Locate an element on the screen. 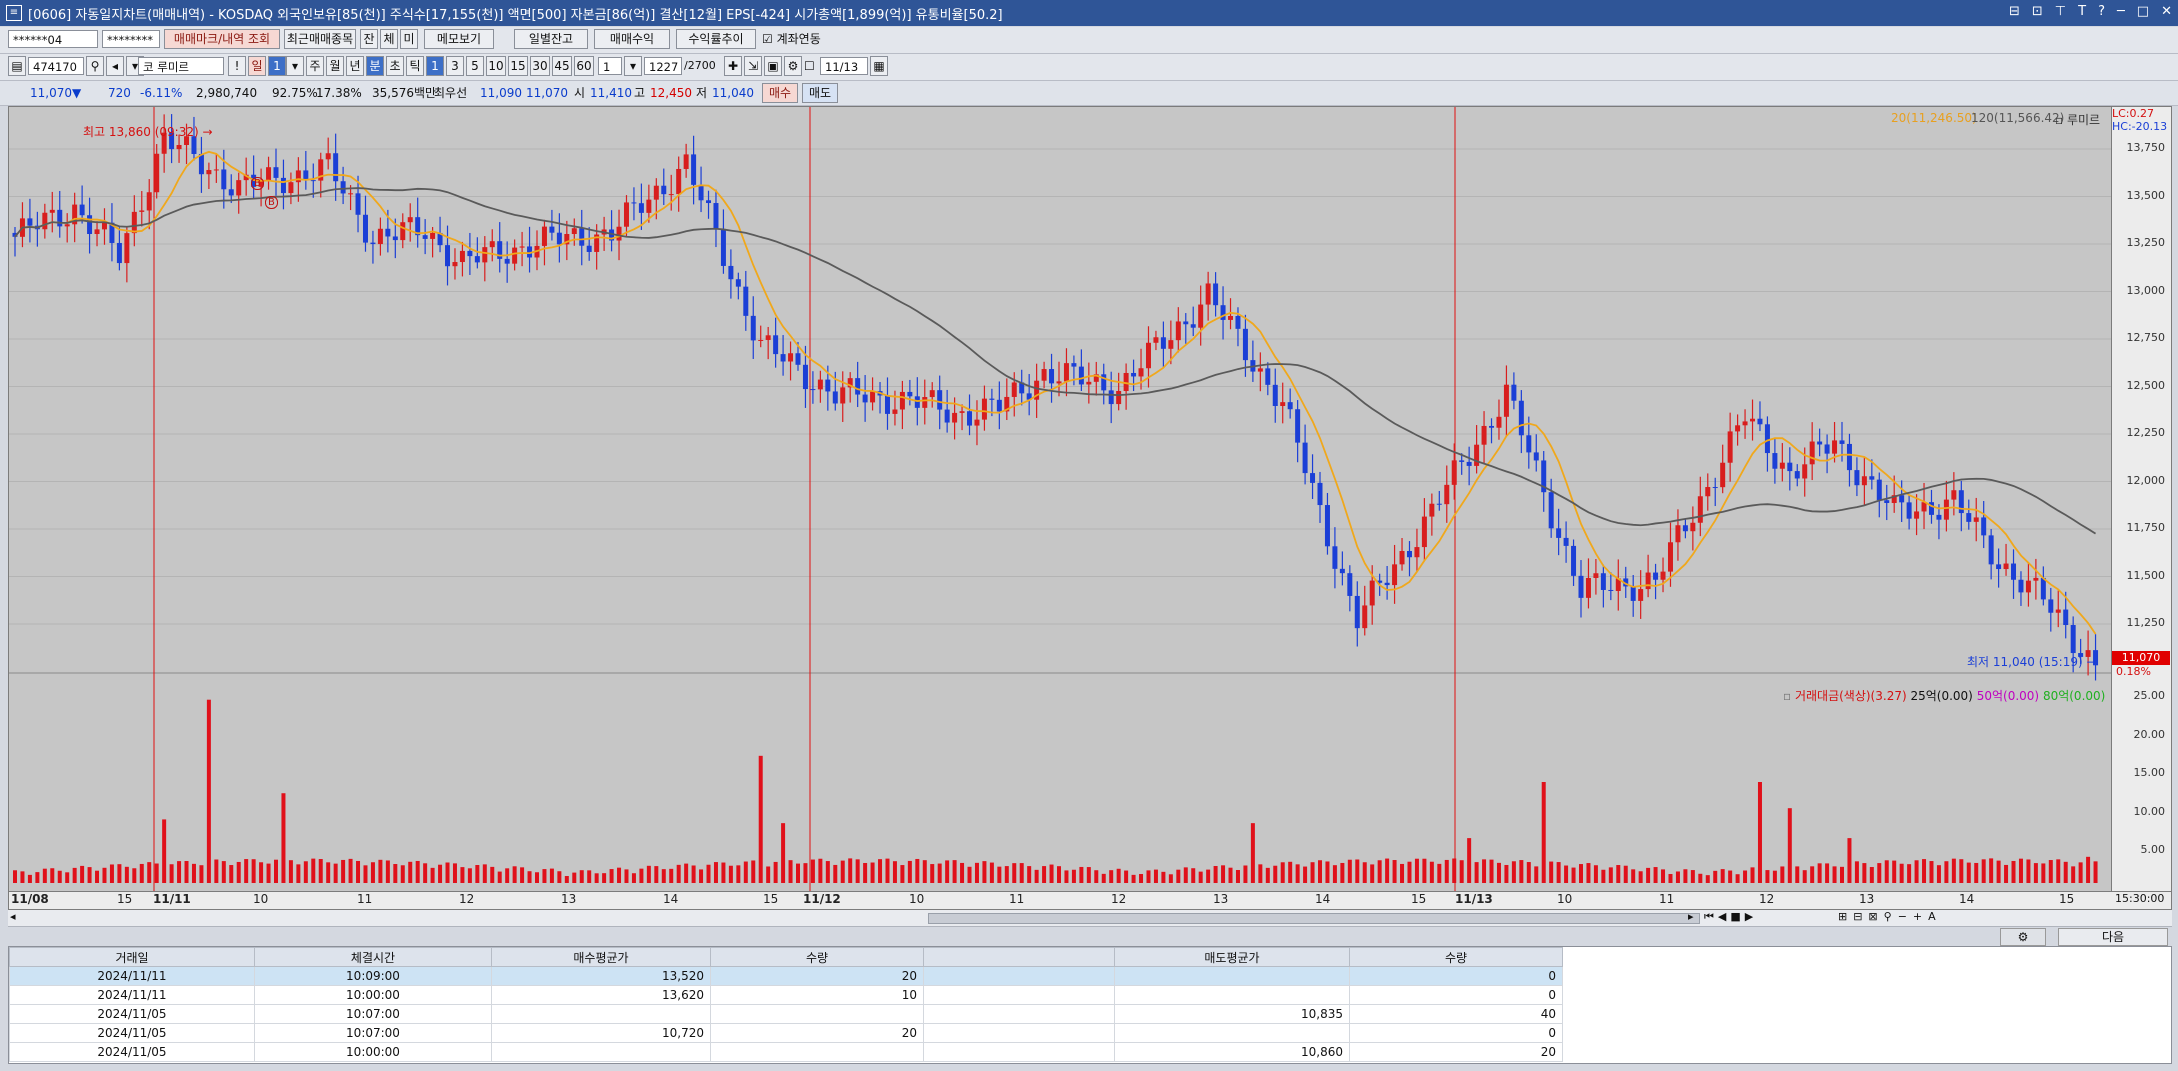 The height and width of the screenshot is (1071, 2178). period-minute: 분 is located at coordinates (375, 66).